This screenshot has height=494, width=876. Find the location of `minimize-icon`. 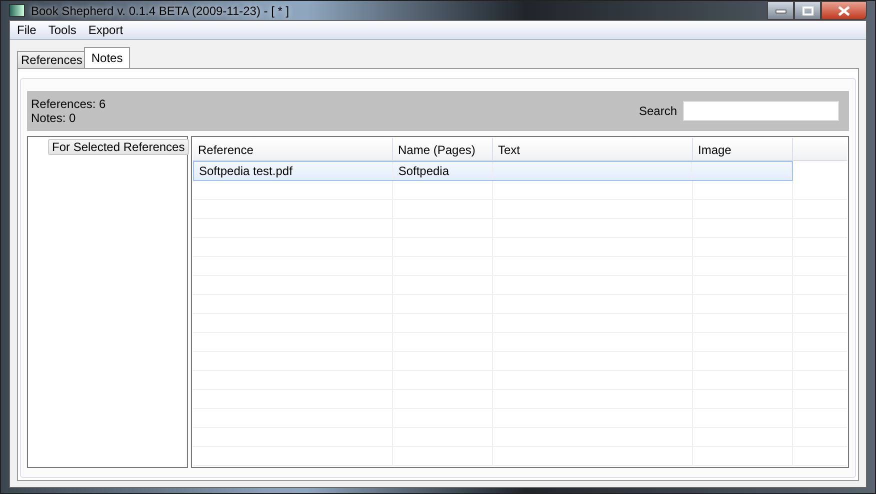

minimize-icon is located at coordinates (780, 11).